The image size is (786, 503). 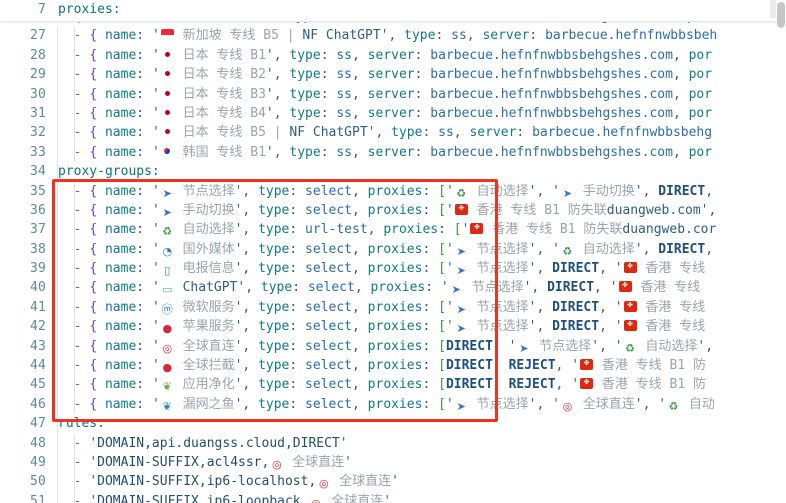 I want to click on code-line-row: 47 rules:, so click(x=393, y=424).